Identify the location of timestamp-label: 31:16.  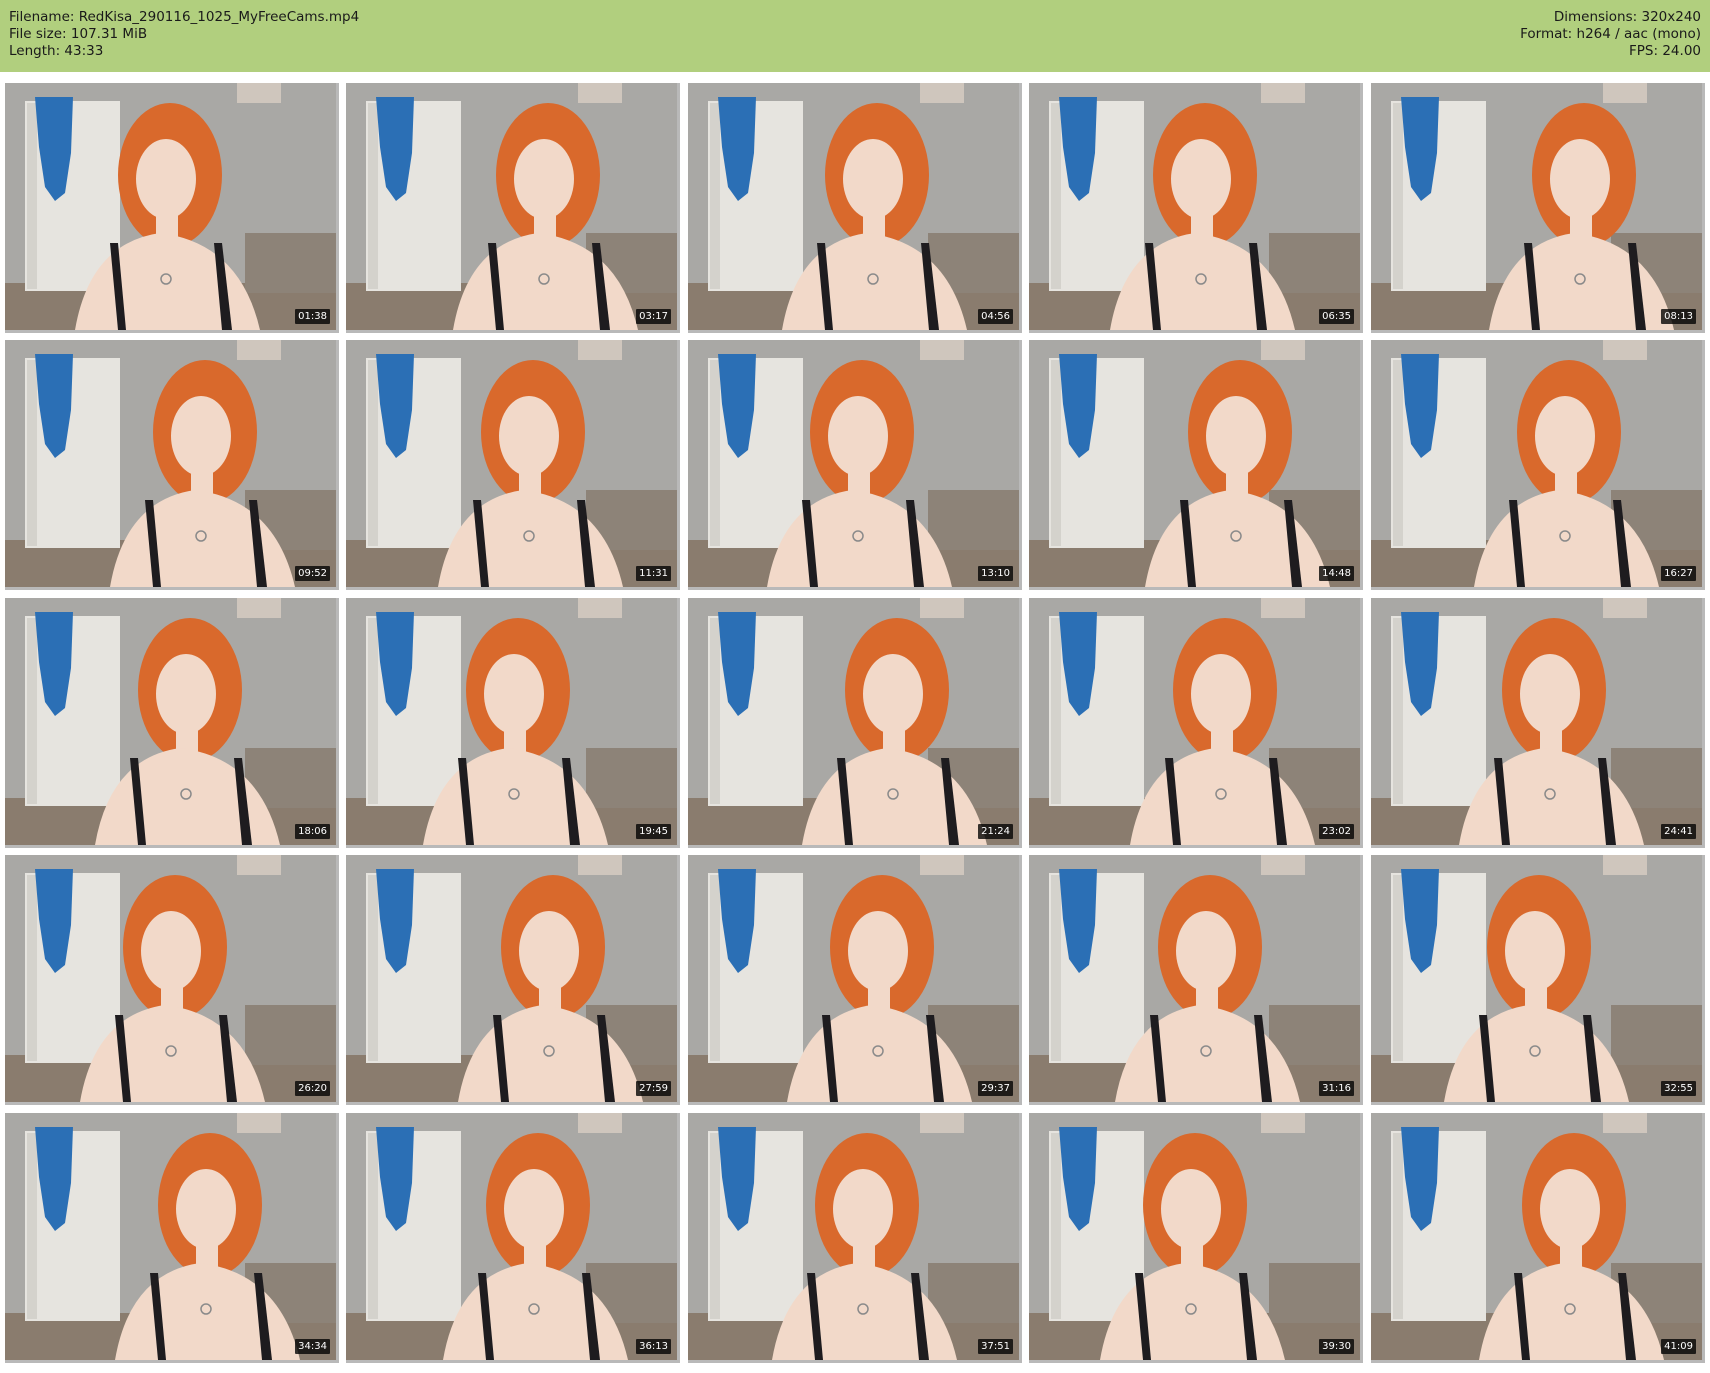
(1336, 1088).